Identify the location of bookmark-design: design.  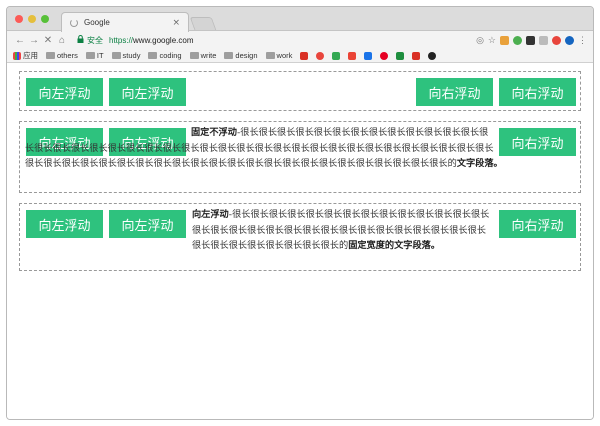
(241, 55).